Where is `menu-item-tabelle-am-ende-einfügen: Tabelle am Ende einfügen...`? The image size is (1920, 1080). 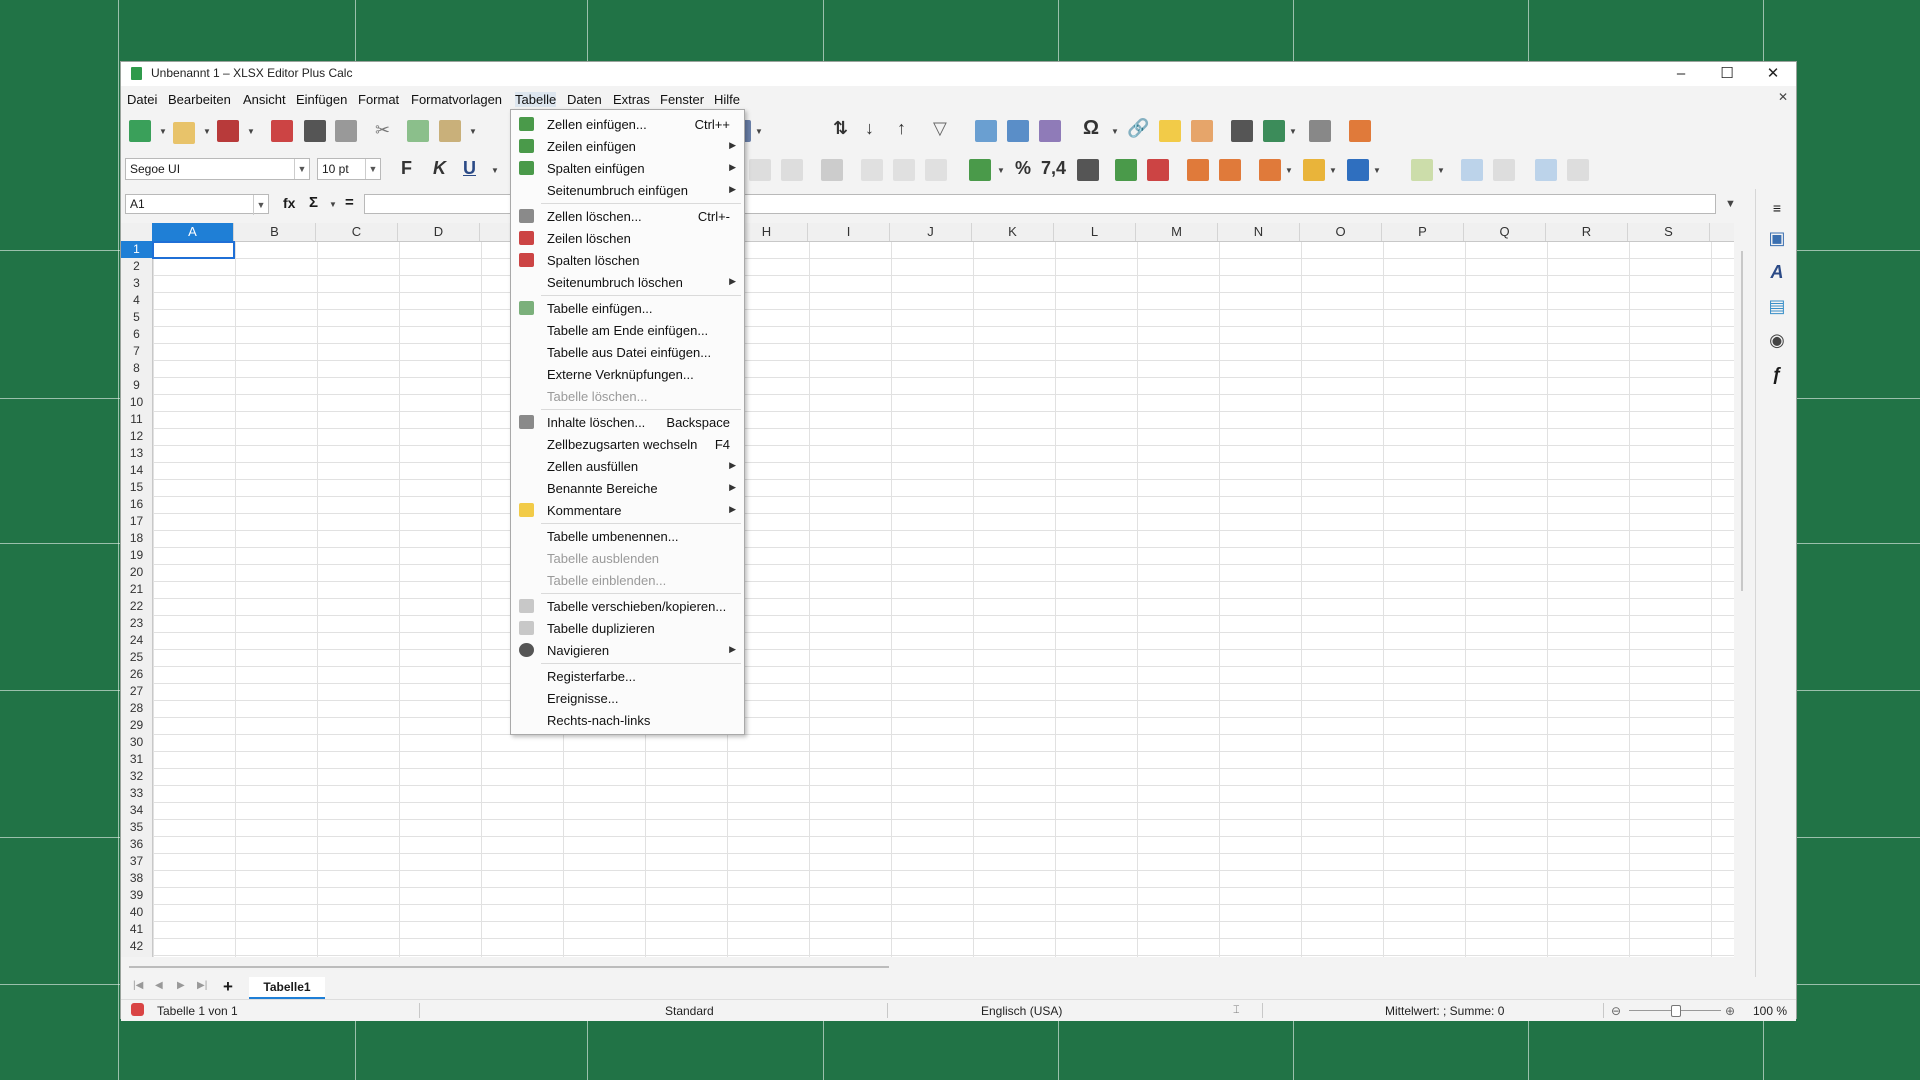 menu-item-tabelle-am-ende-einfügen: Tabelle am Ende einfügen... is located at coordinates (627, 330).